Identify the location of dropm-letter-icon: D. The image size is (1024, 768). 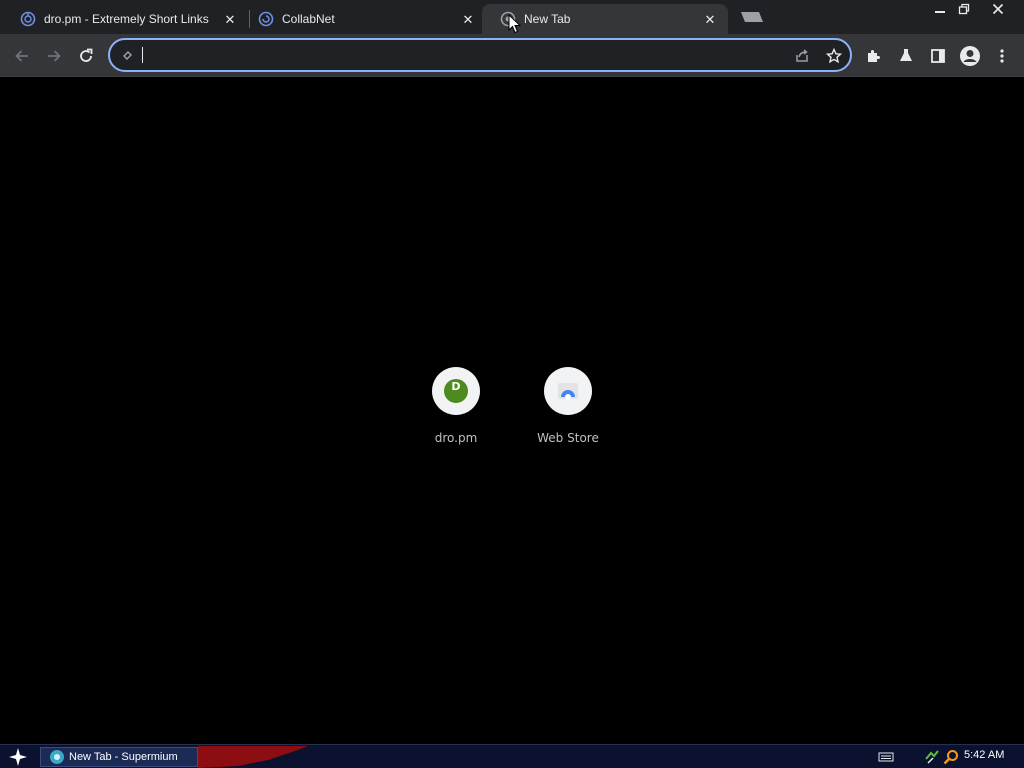
(456, 391).